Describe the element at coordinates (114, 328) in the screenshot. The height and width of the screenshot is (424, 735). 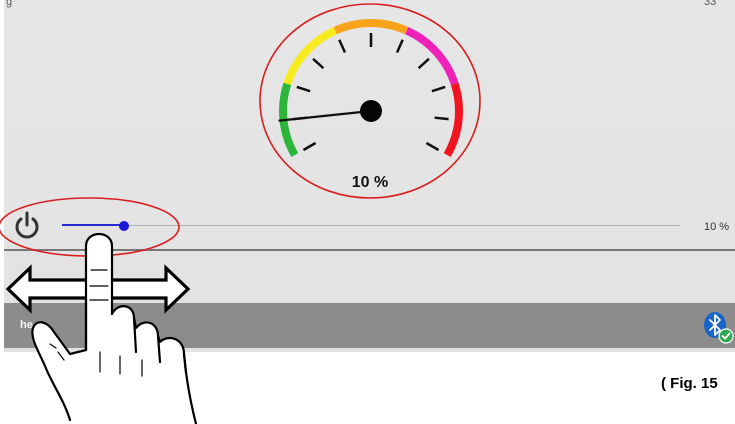
I see `hand-swipe-icon` at that location.